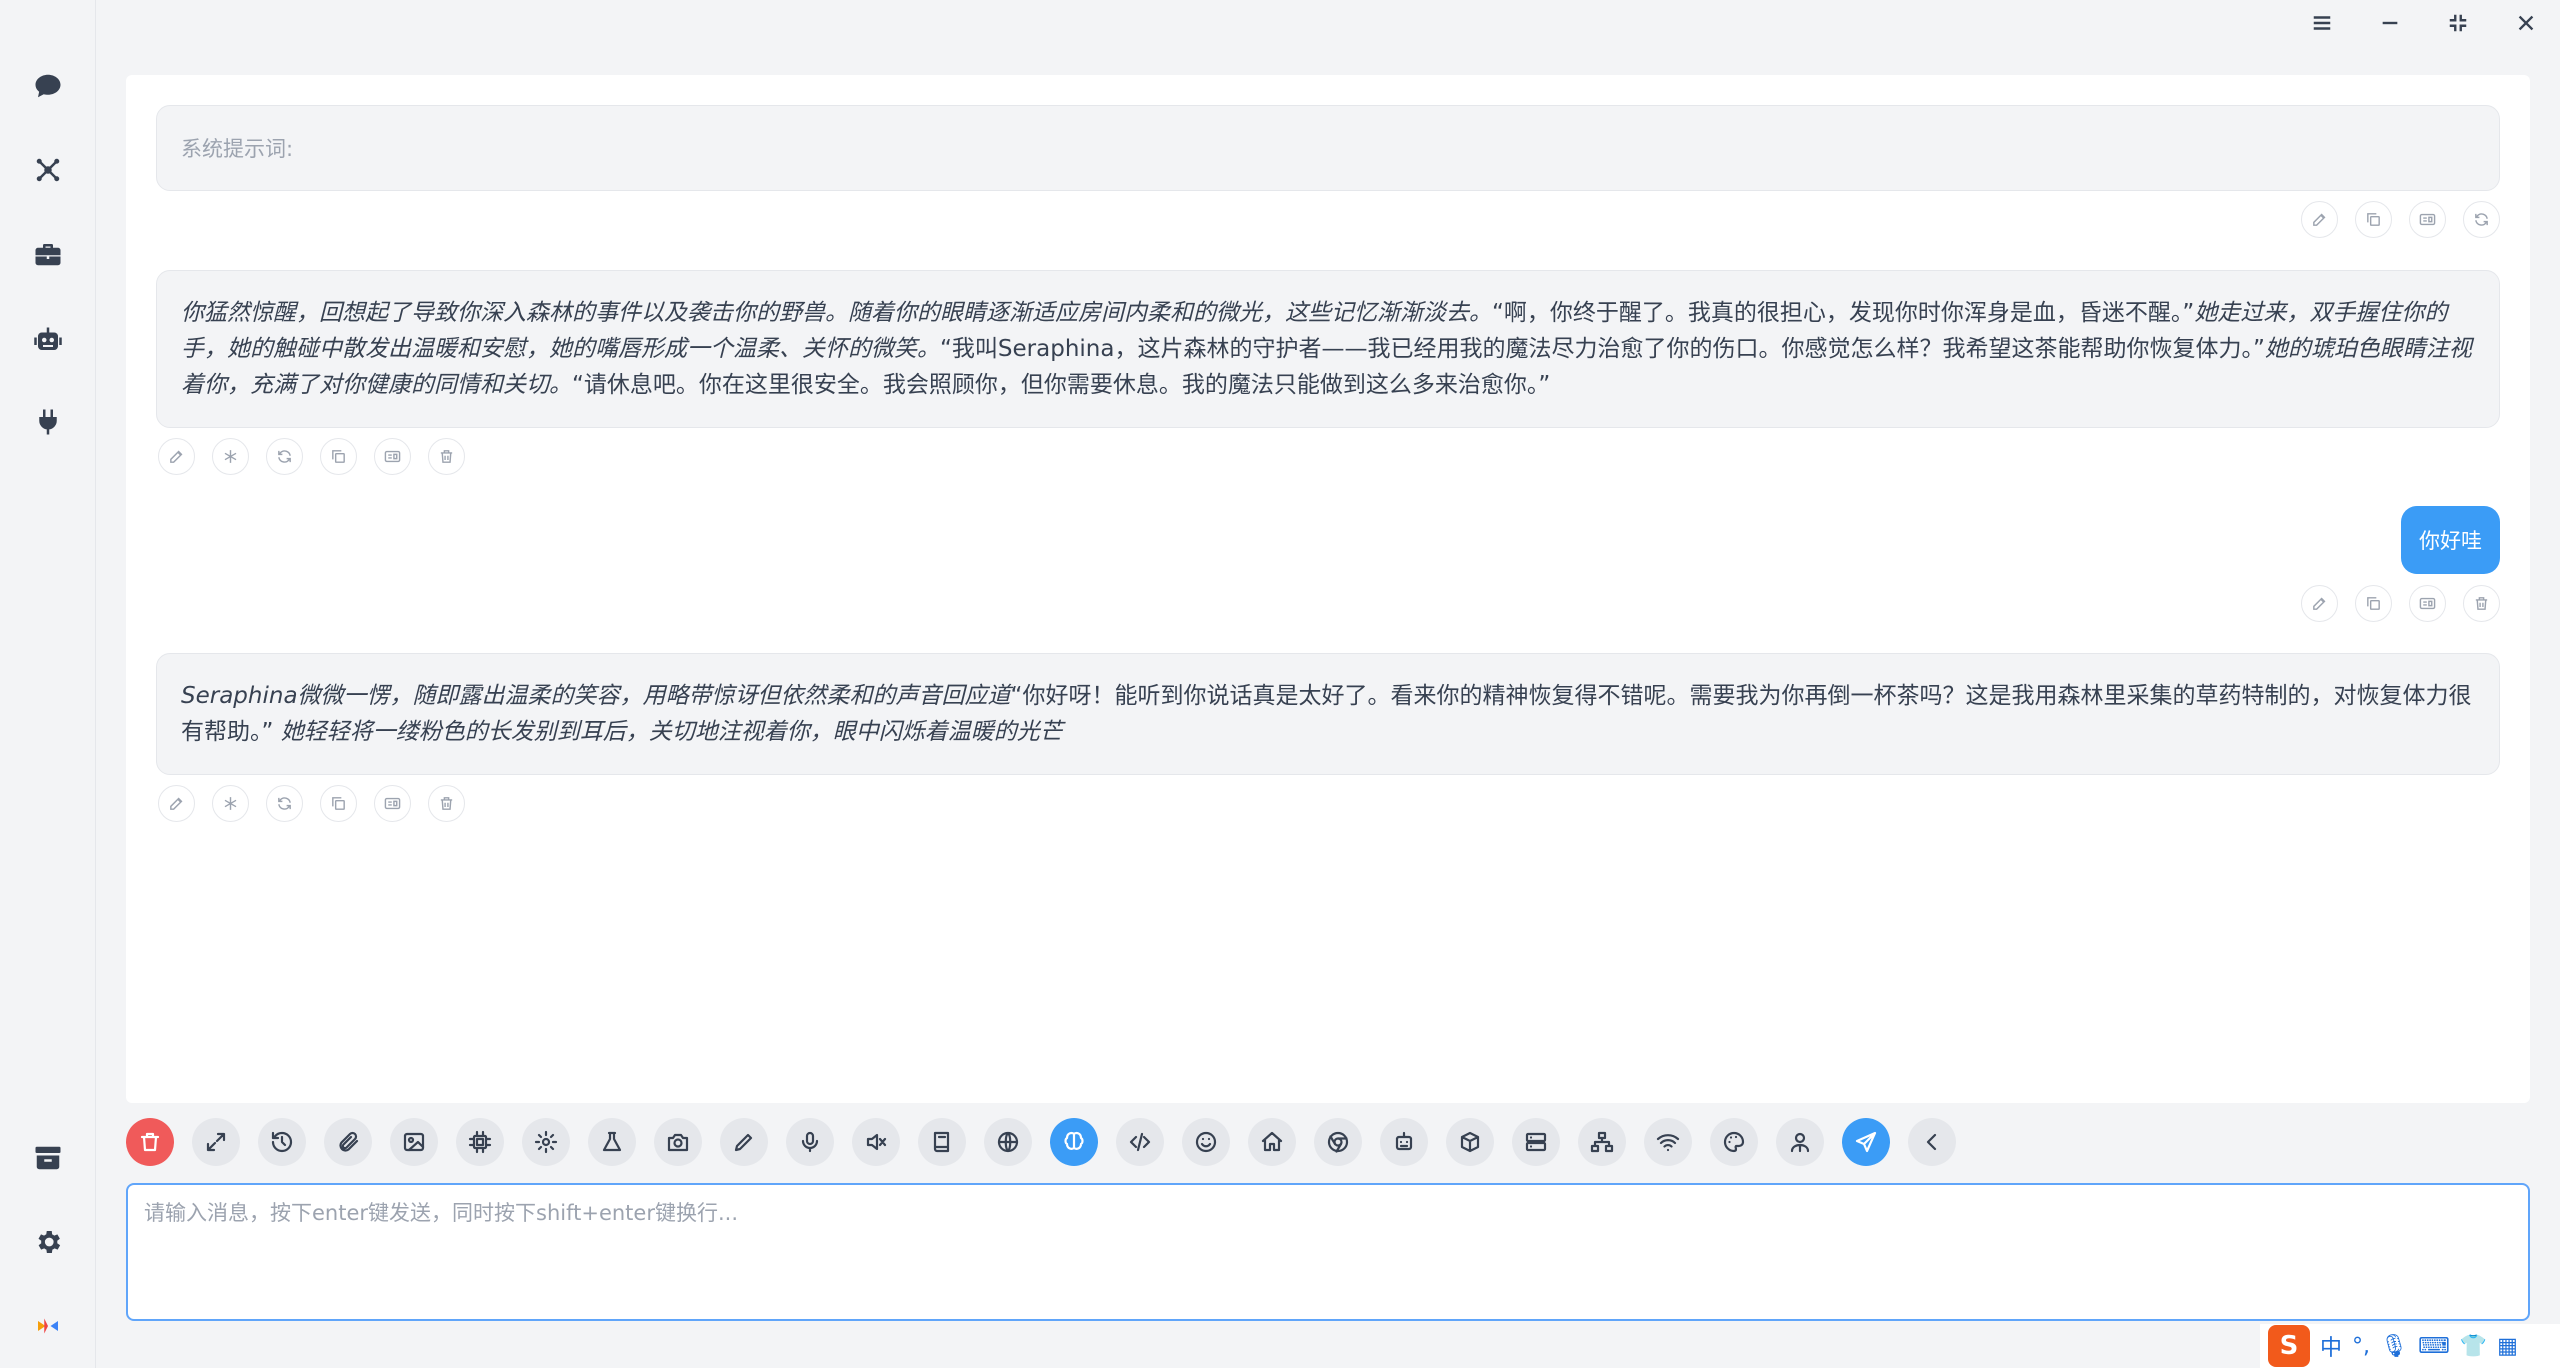 The width and height of the screenshot is (2560, 1368). I want to click on theme-button, so click(1734, 1142).